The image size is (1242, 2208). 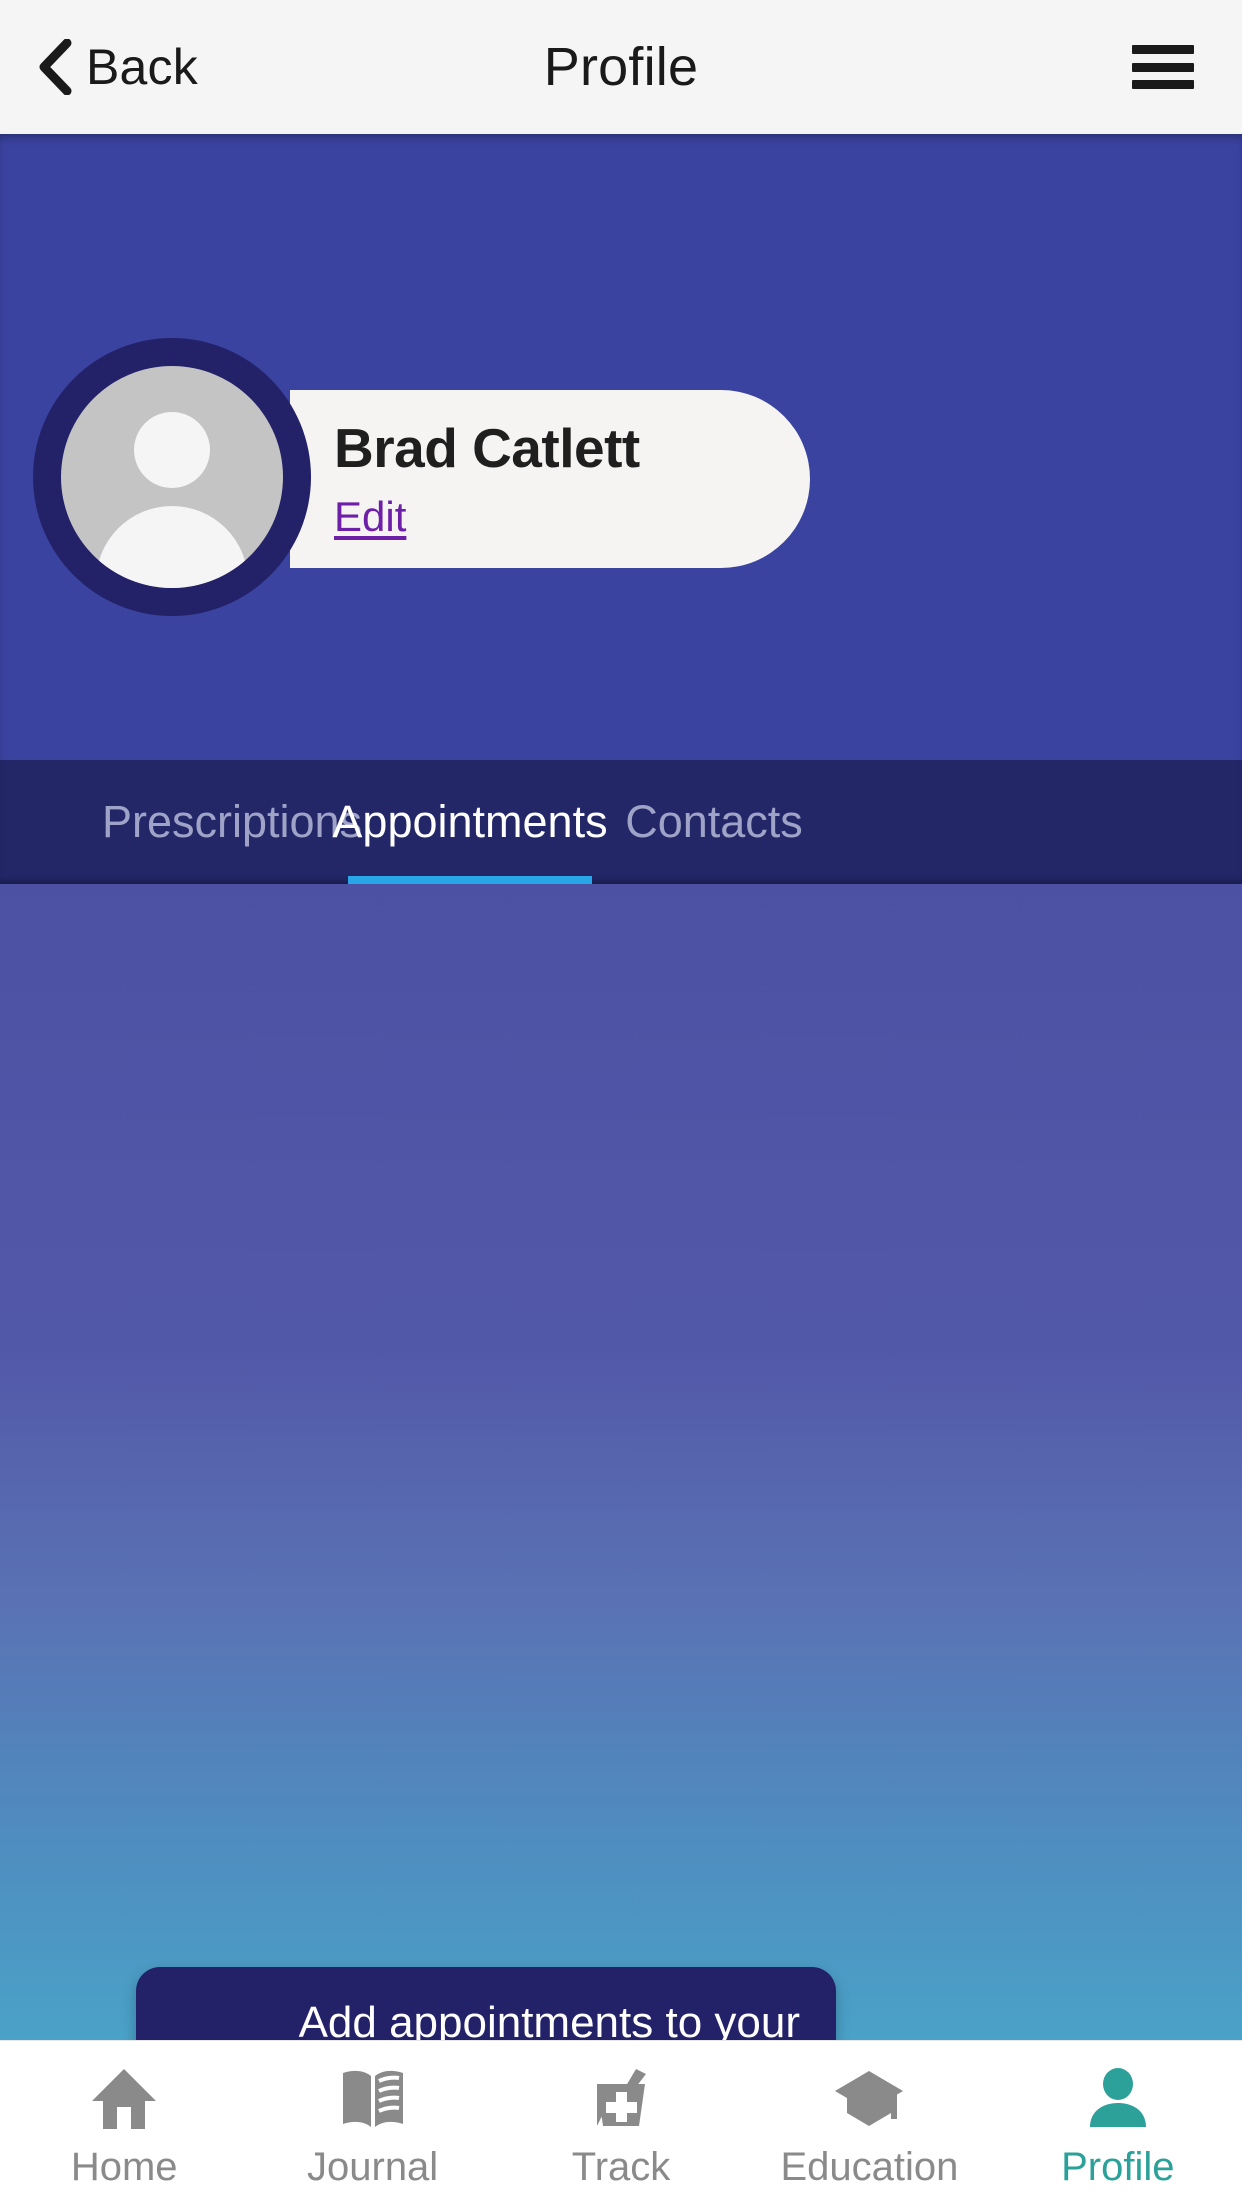 I want to click on tab-label: Prescriptions, so click(x=232, y=821).